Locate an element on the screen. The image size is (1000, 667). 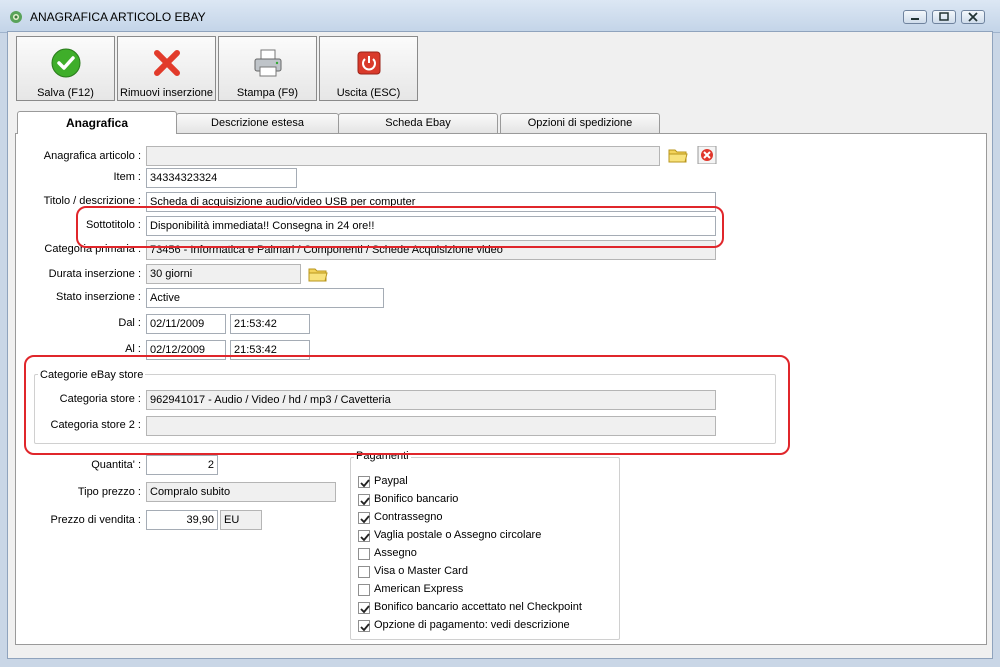
payment-option-label: Visa o Master Card is located at coordinates (421, 571).